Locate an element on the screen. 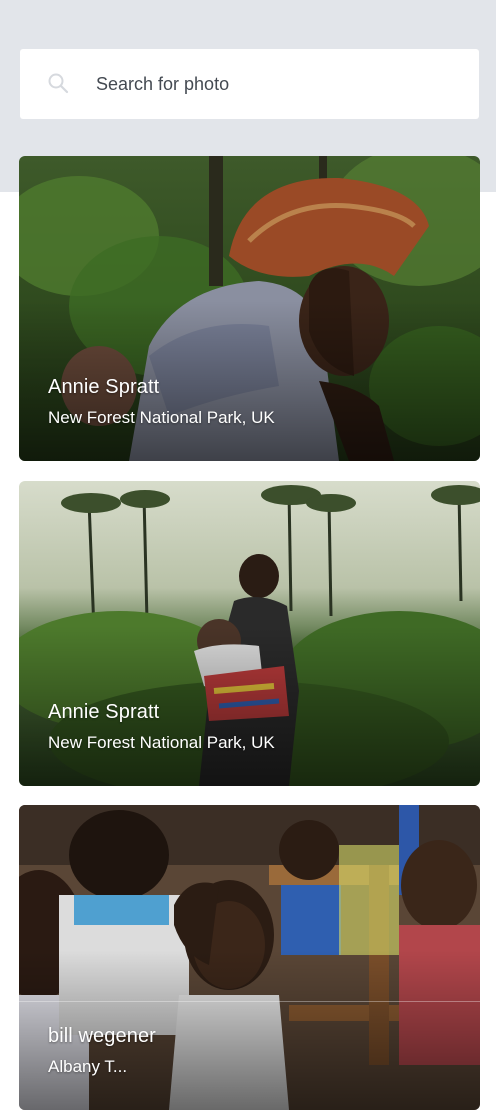  photo-author: bill wegener is located at coordinates (102, 1036).